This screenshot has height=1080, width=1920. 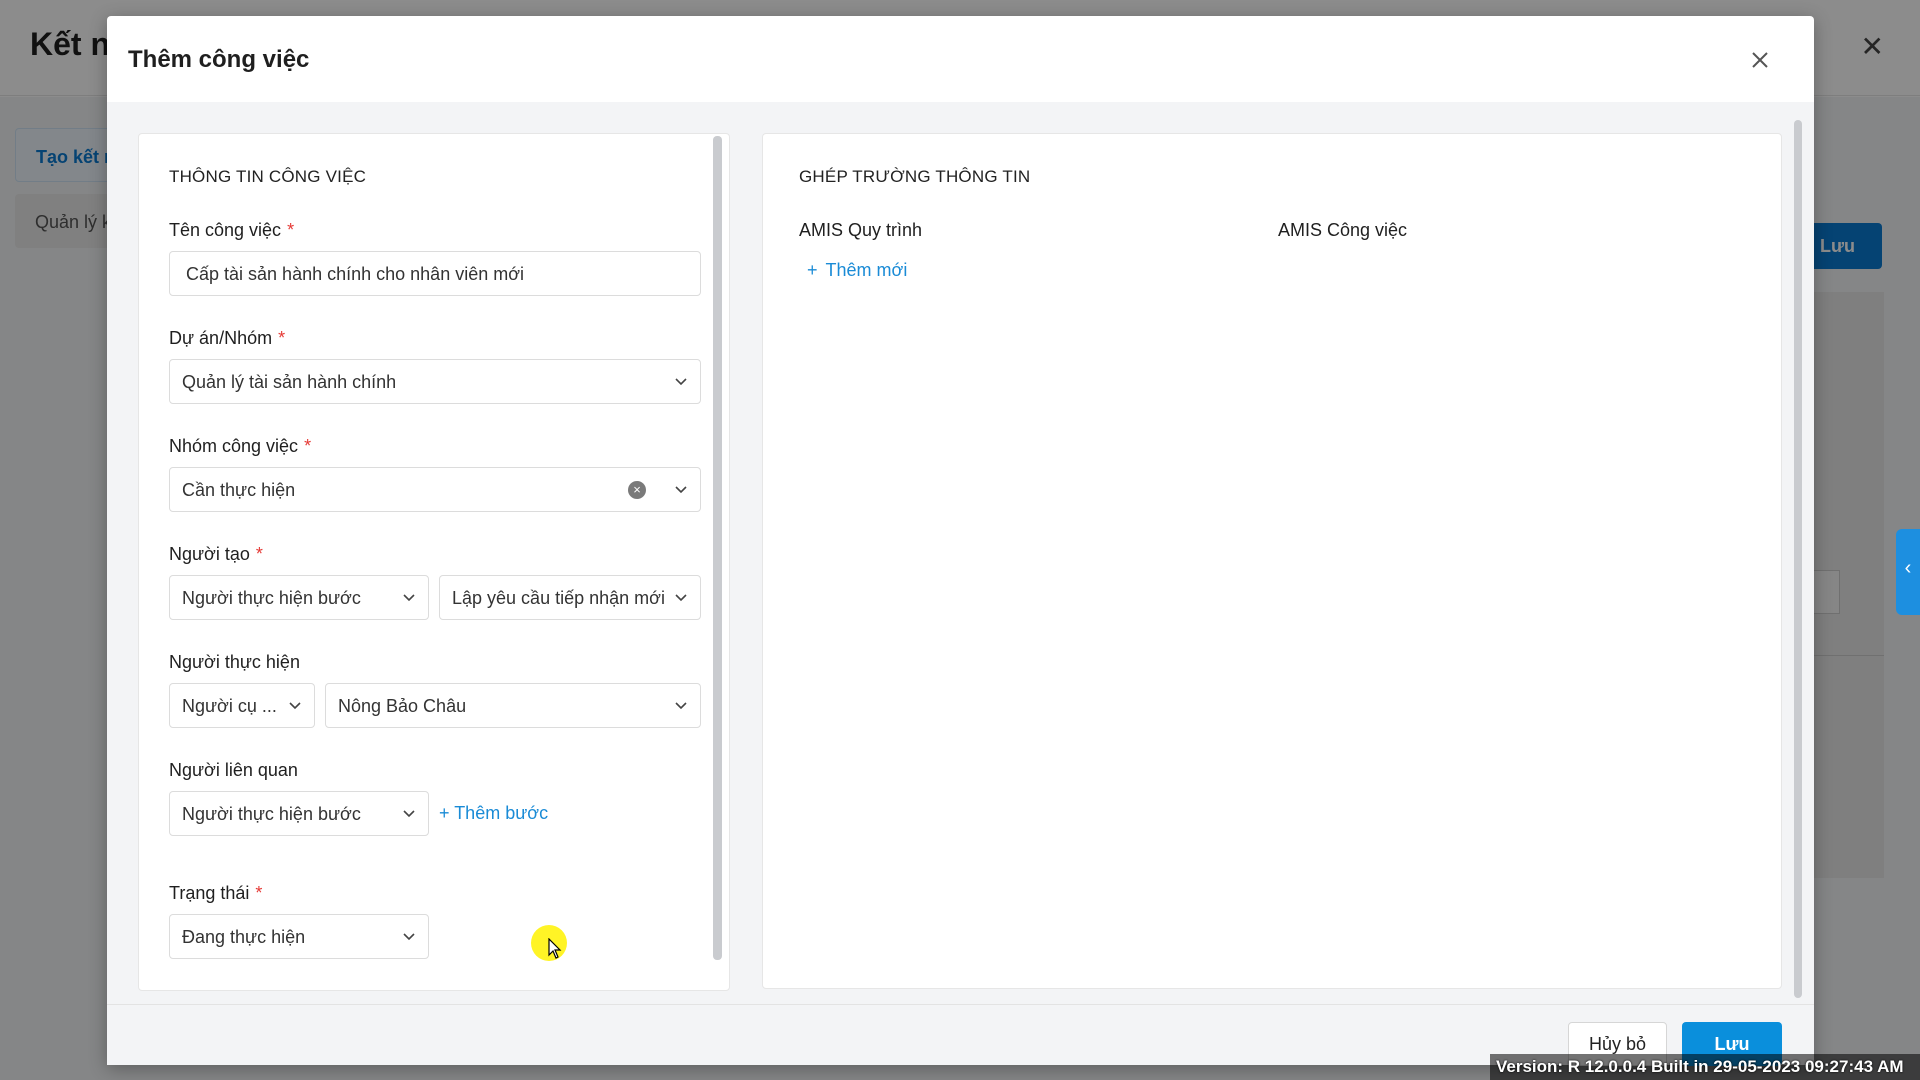 I want to click on task-group-select-value: Cần thực hiện, so click(x=239, y=490).